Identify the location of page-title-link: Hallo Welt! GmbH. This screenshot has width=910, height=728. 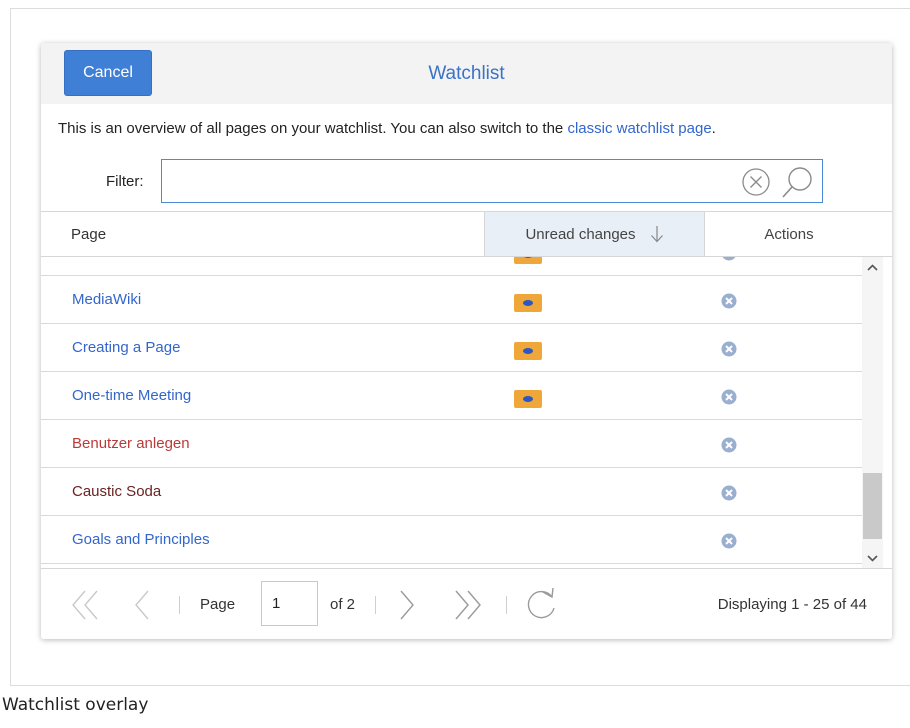
(132, 258).